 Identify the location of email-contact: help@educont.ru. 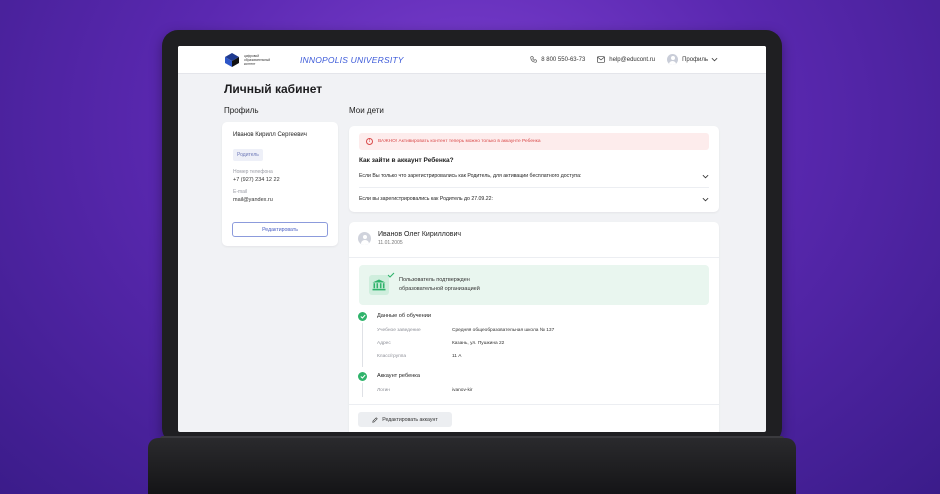
(626, 59).